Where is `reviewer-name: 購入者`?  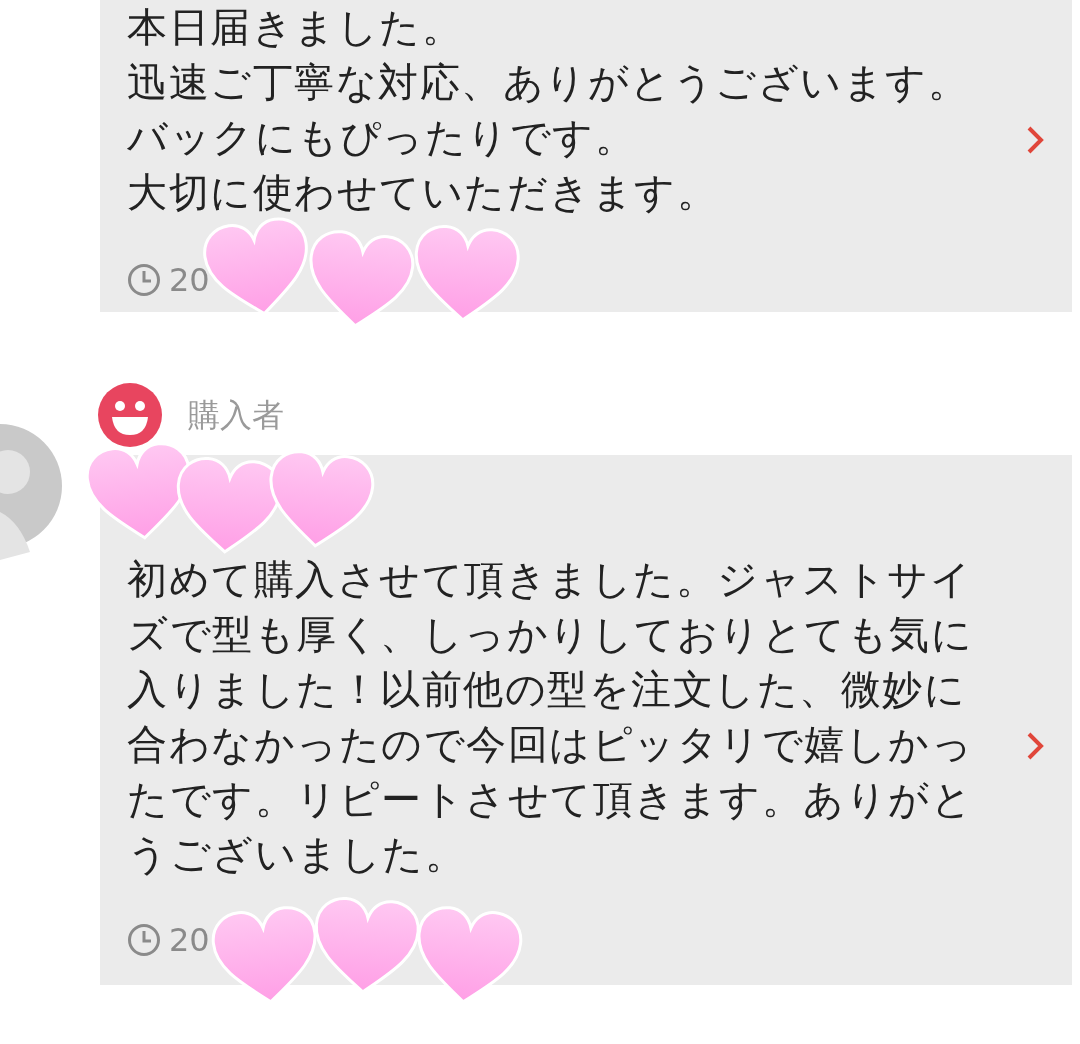
reviewer-name: 購入者 is located at coordinates (236, 415).